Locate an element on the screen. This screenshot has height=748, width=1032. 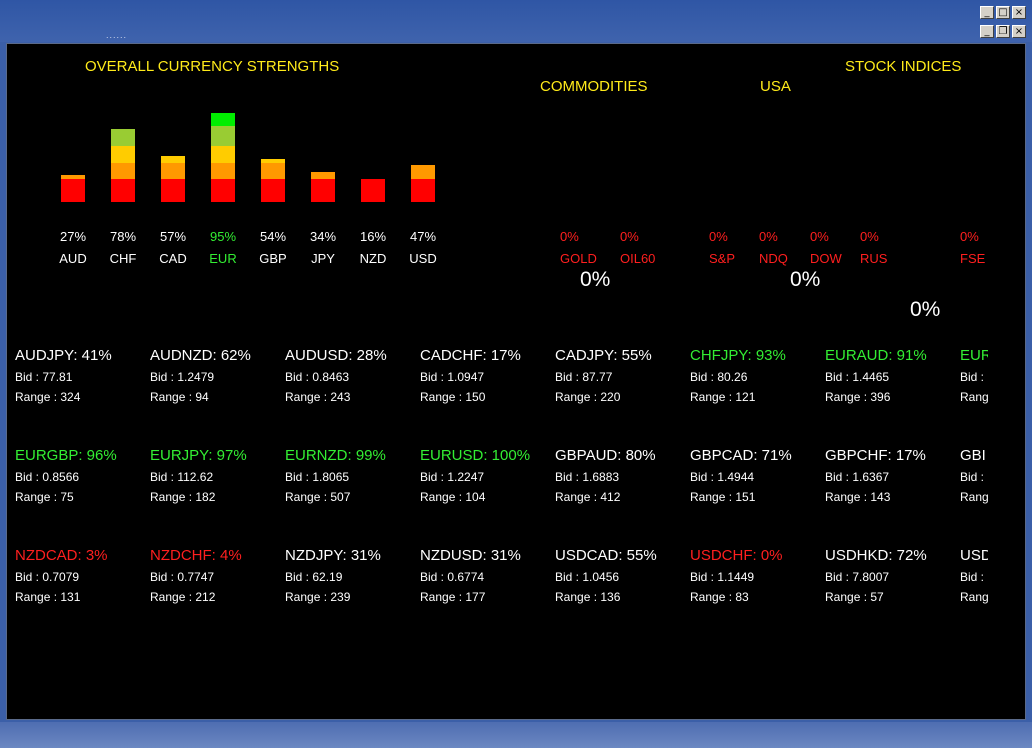
child-close-button: × is located at coordinates (1019, 31).